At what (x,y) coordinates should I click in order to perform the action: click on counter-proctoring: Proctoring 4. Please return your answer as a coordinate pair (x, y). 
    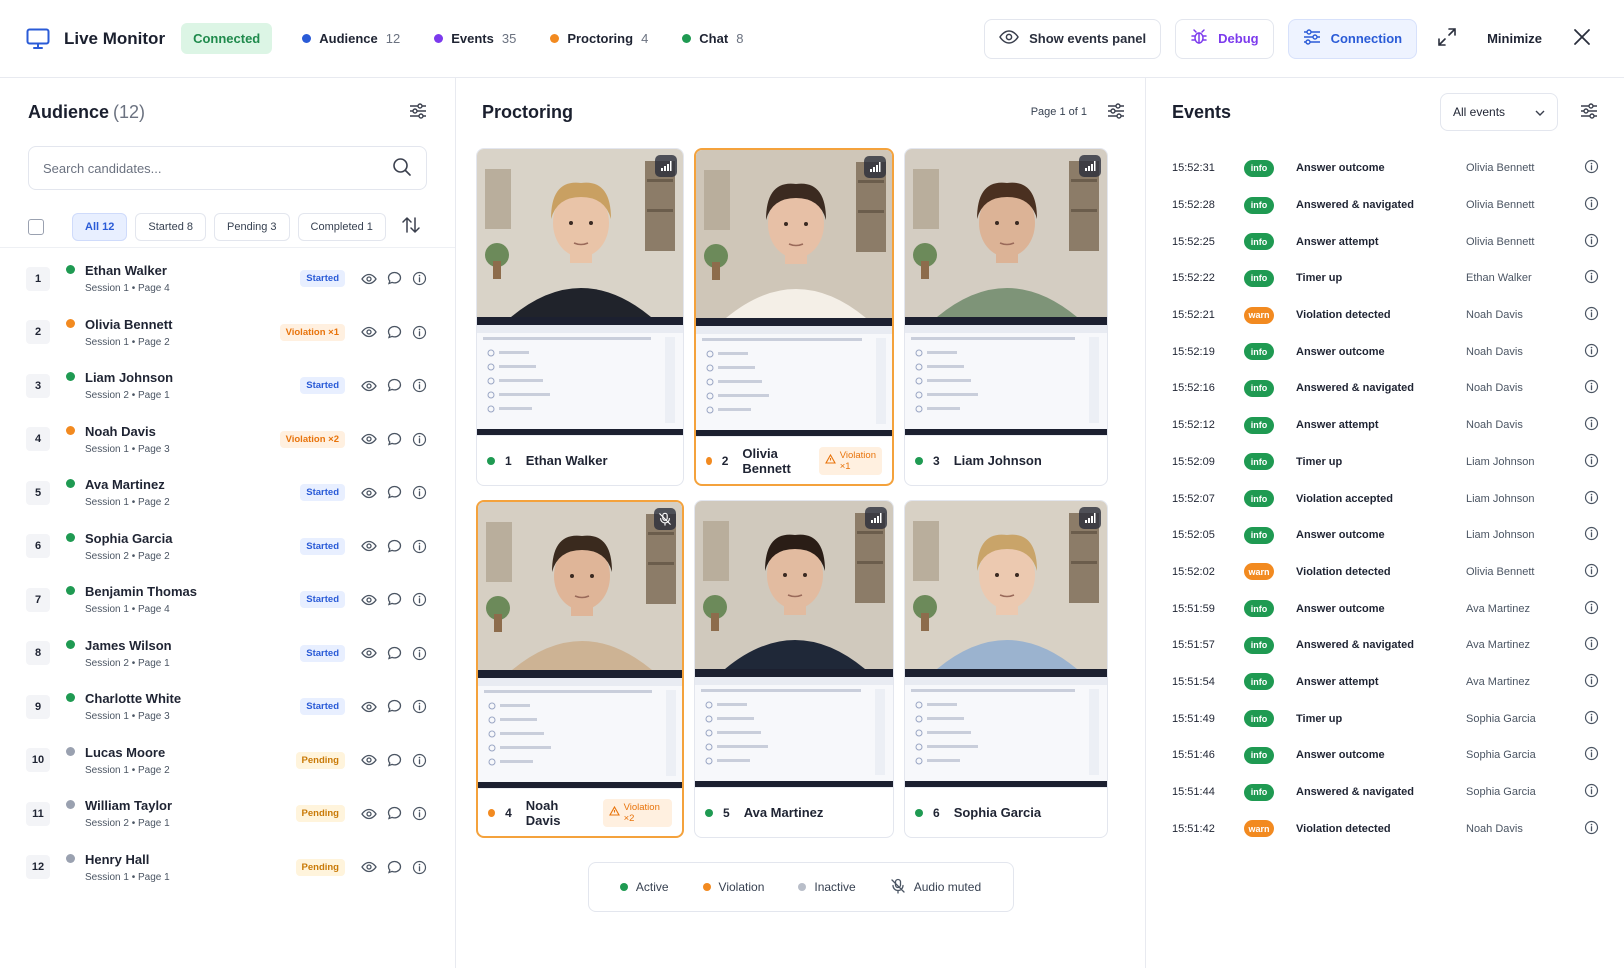
    Looking at the image, I should click on (599, 38).